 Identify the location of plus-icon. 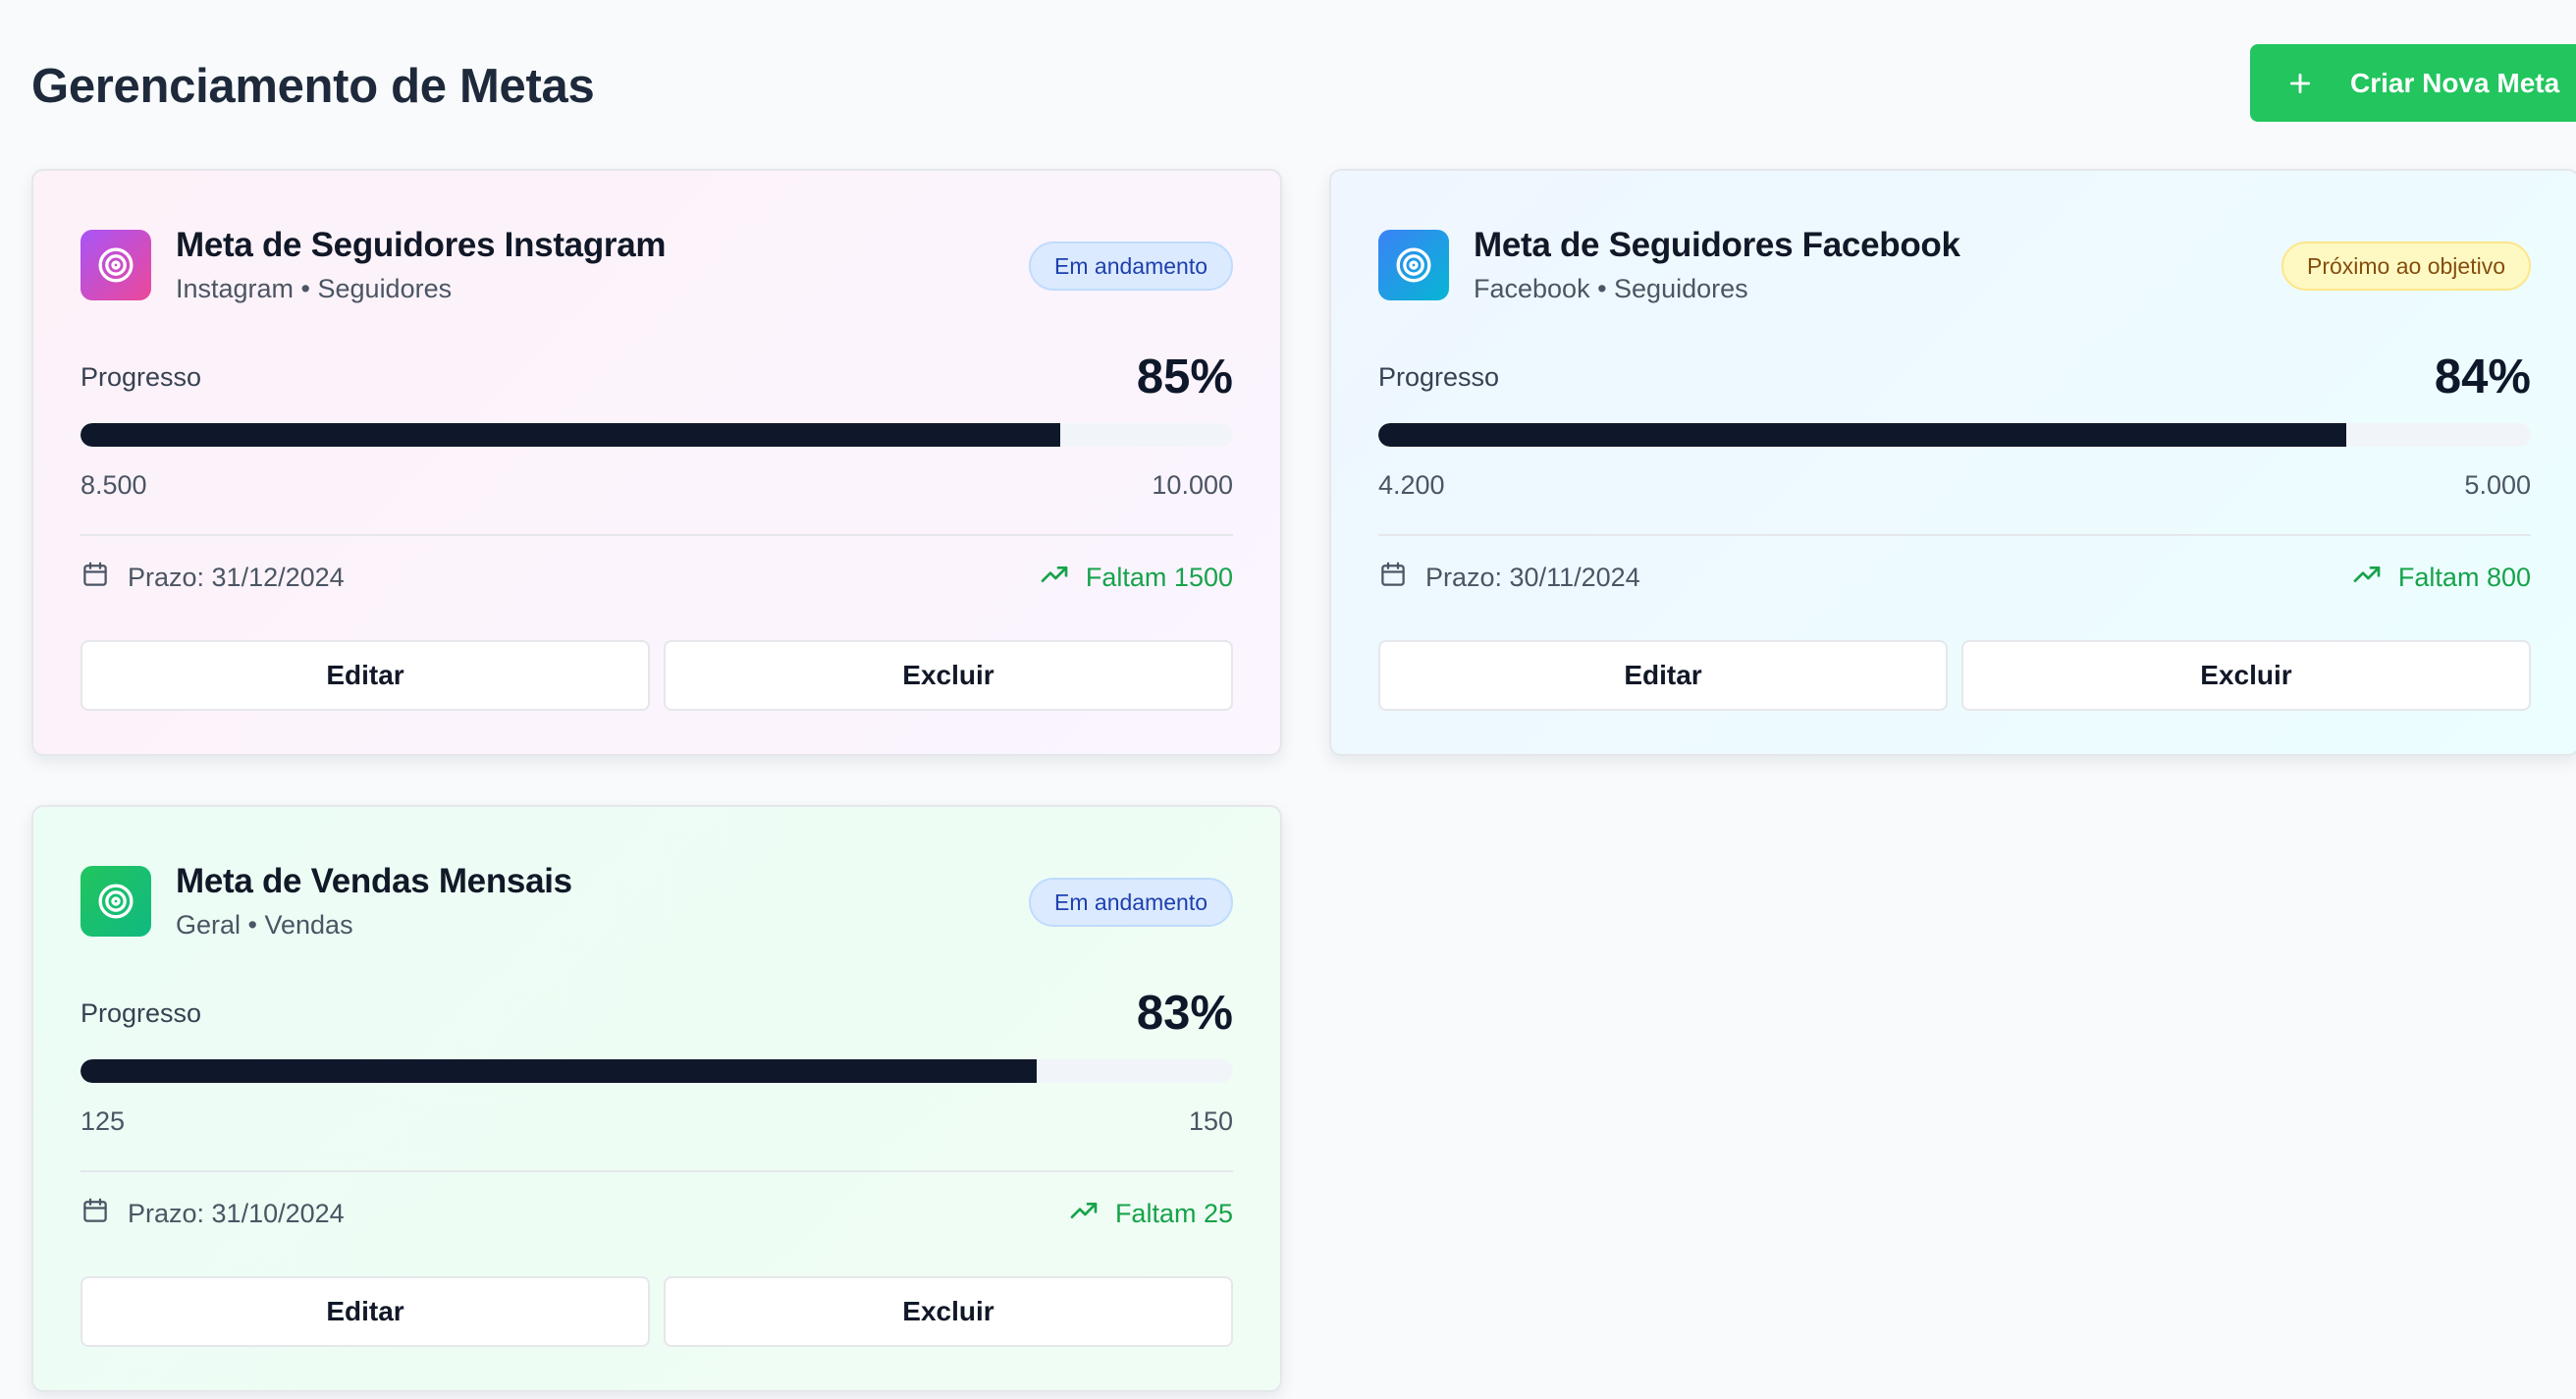
(2300, 83).